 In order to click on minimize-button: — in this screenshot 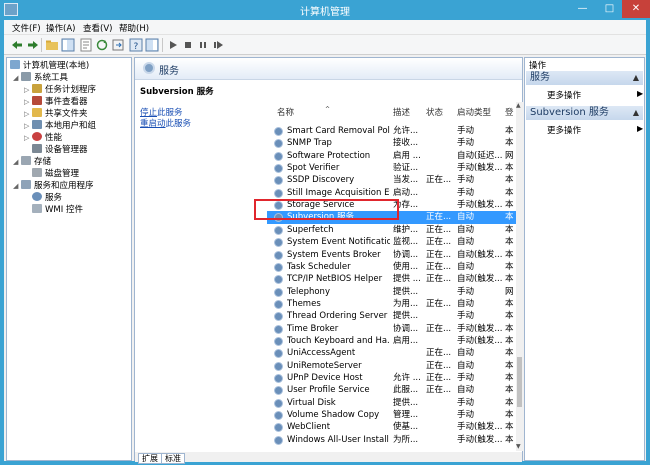, I will do `click(582, 9)`.